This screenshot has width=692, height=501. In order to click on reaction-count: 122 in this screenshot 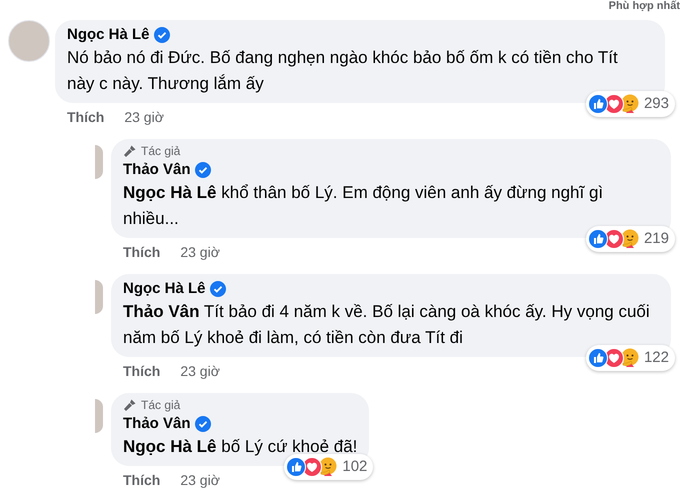, I will do `click(656, 358)`.